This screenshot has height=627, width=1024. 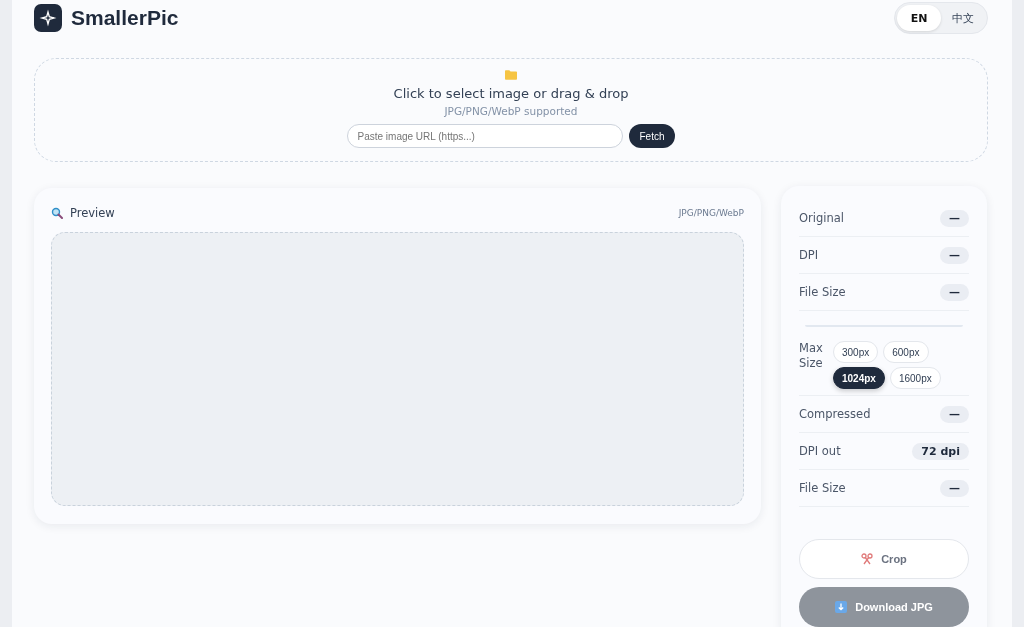 I want to click on scissors-icon, so click(x=867, y=559).